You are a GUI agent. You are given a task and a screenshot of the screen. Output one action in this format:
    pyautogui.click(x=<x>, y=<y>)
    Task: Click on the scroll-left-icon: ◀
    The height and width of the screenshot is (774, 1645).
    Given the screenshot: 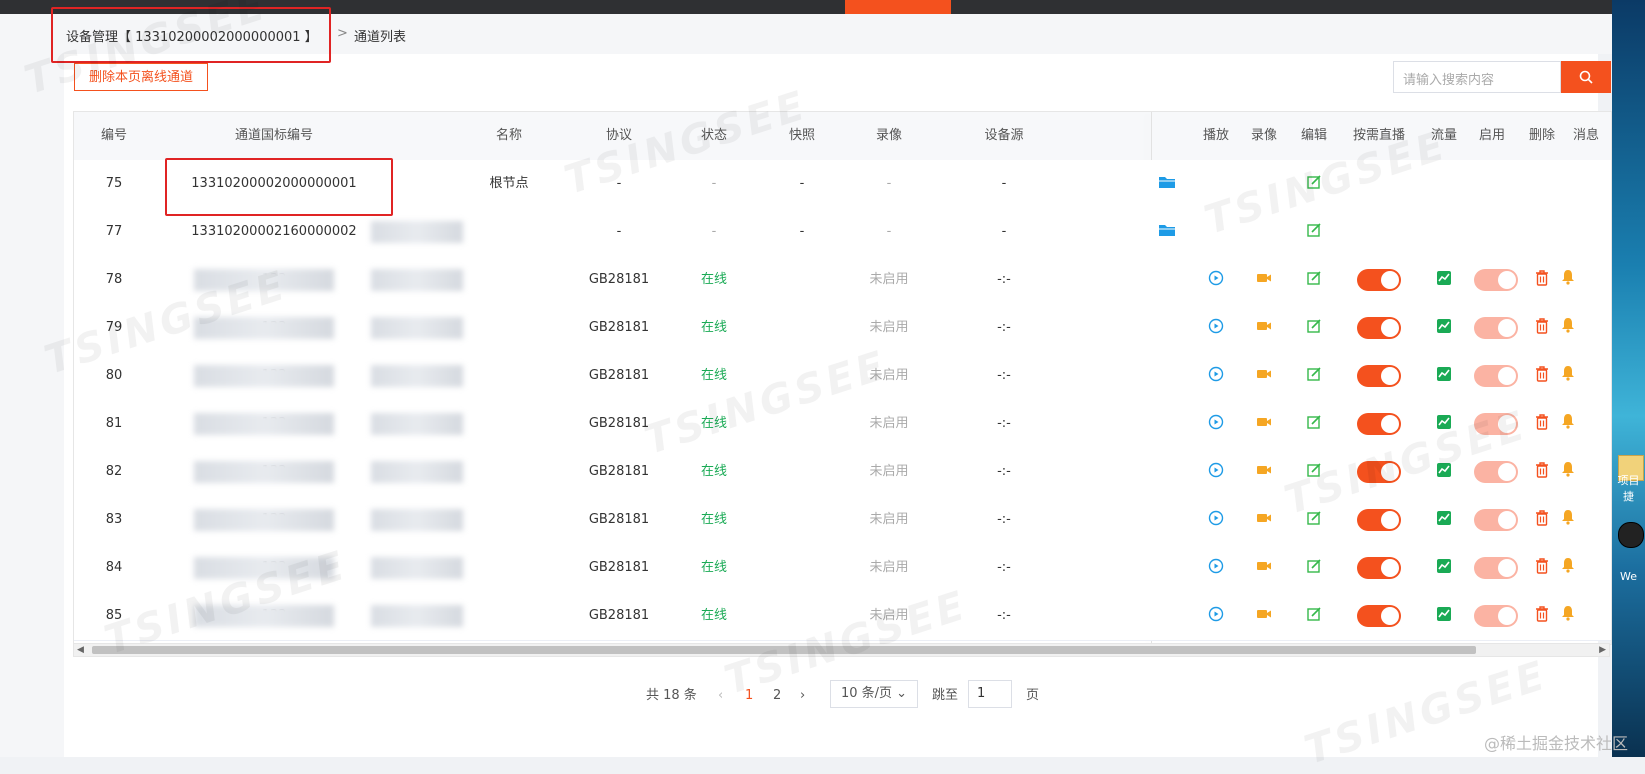 What is the action you would take?
    pyautogui.click(x=80, y=650)
    